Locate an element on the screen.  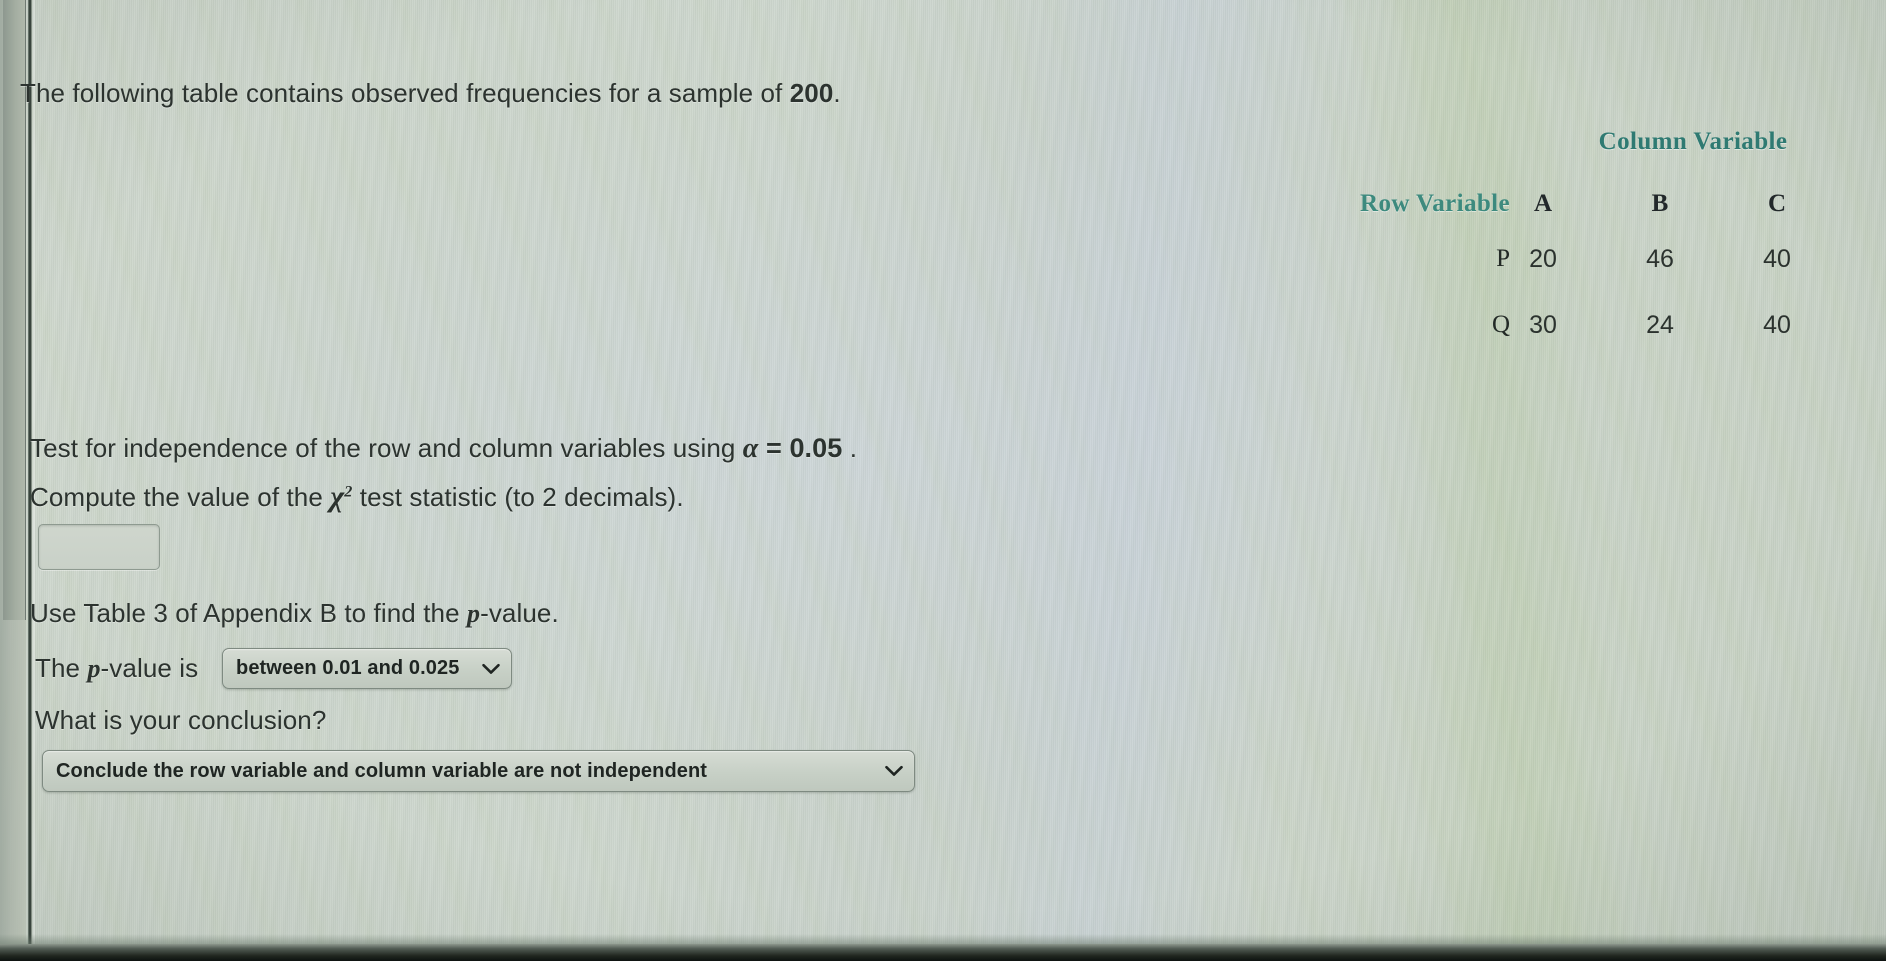
intro-text-after: . is located at coordinates (837, 93).